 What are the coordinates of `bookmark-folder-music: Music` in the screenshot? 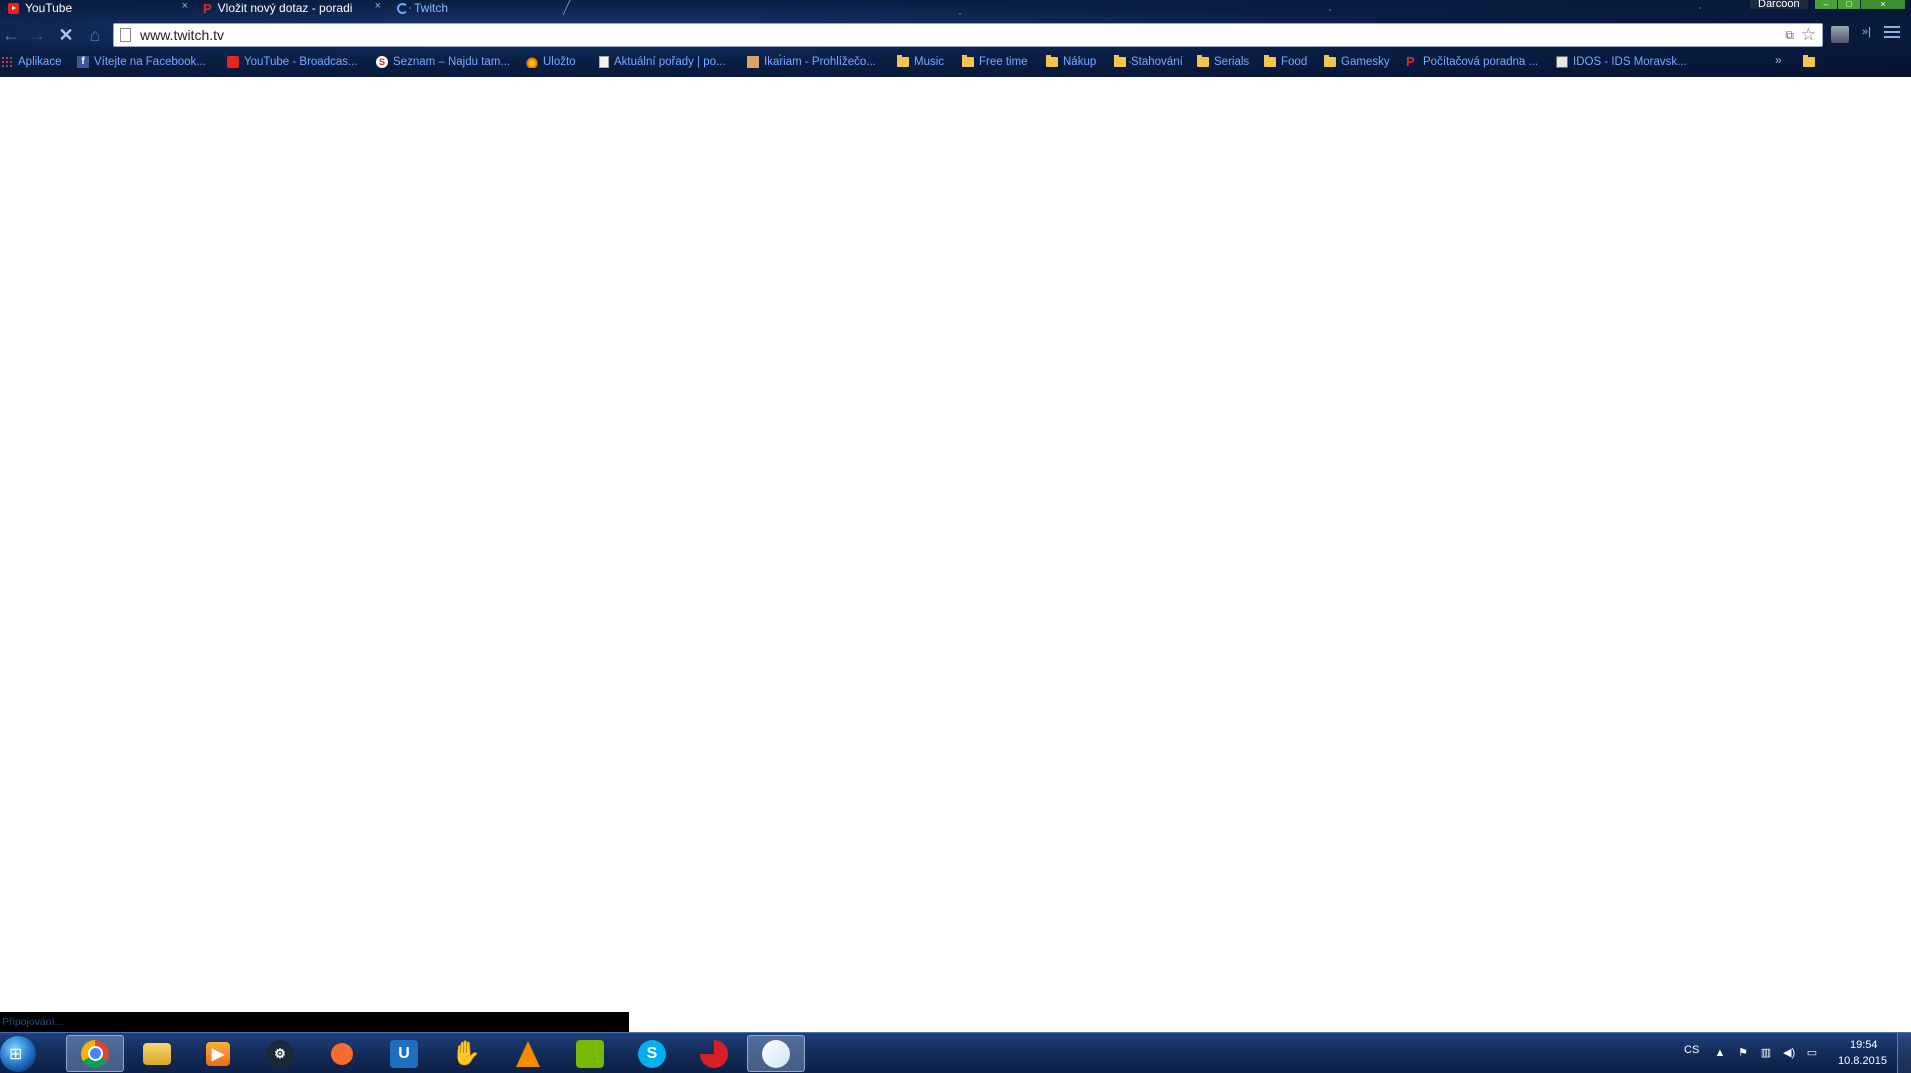 It's located at (920, 62).